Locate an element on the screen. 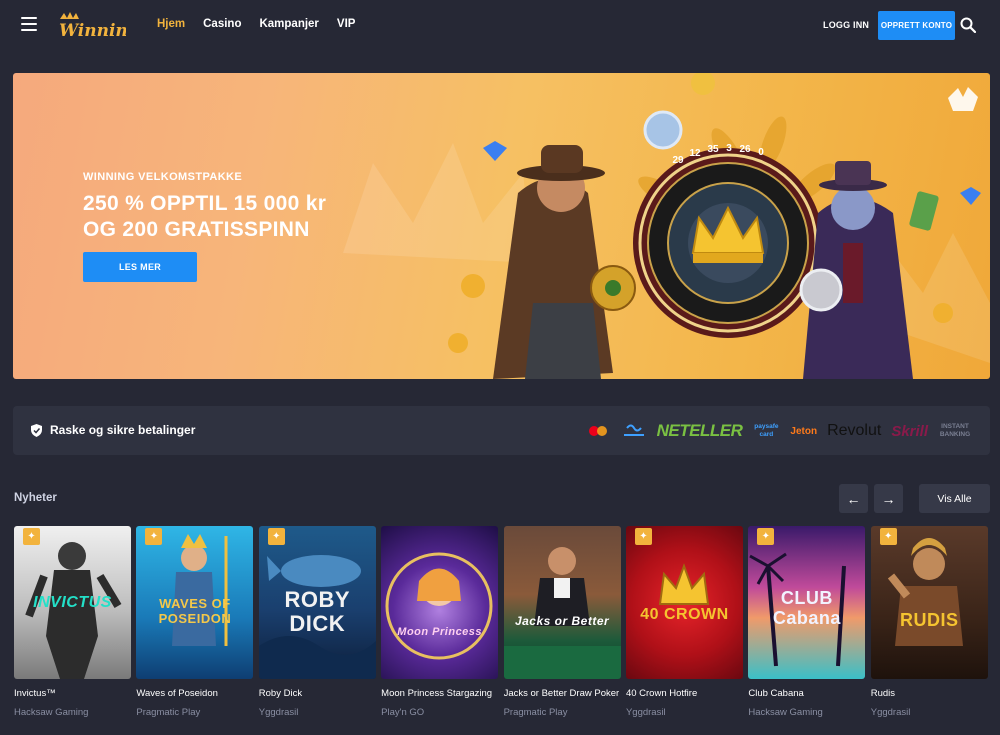 The width and height of the screenshot is (1000, 735). signup-button: OPPRETT KONTO is located at coordinates (916, 25).